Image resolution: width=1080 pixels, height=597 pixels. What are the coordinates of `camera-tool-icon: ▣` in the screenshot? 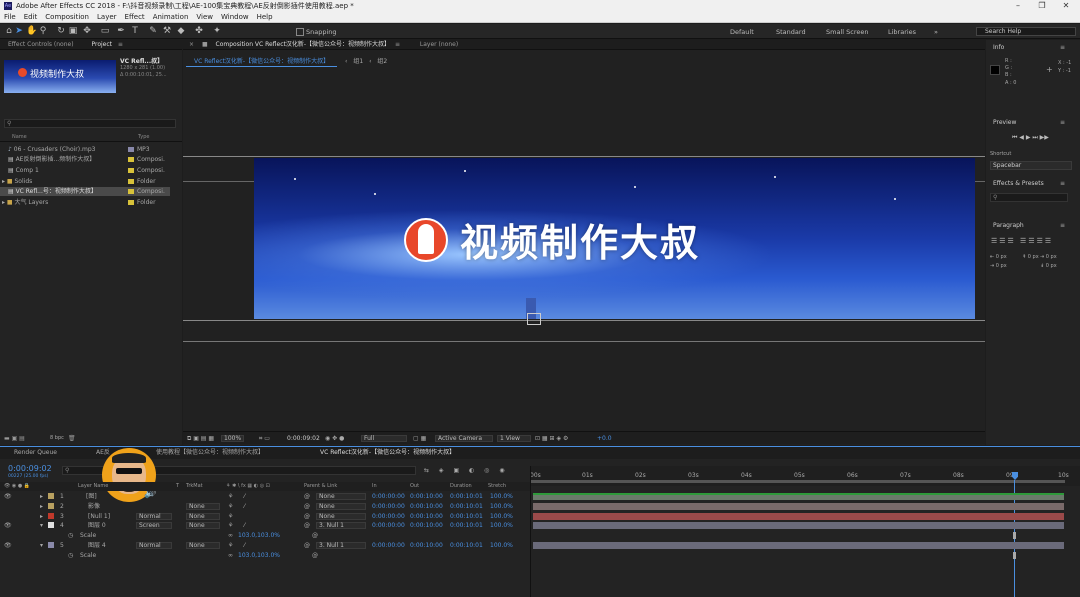 It's located at (73, 31).